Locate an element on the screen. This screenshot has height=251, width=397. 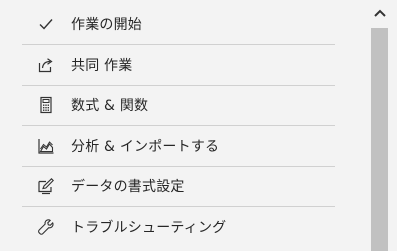
menu-item-troubleshooting: トラブルシューティング is located at coordinates (178, 227).